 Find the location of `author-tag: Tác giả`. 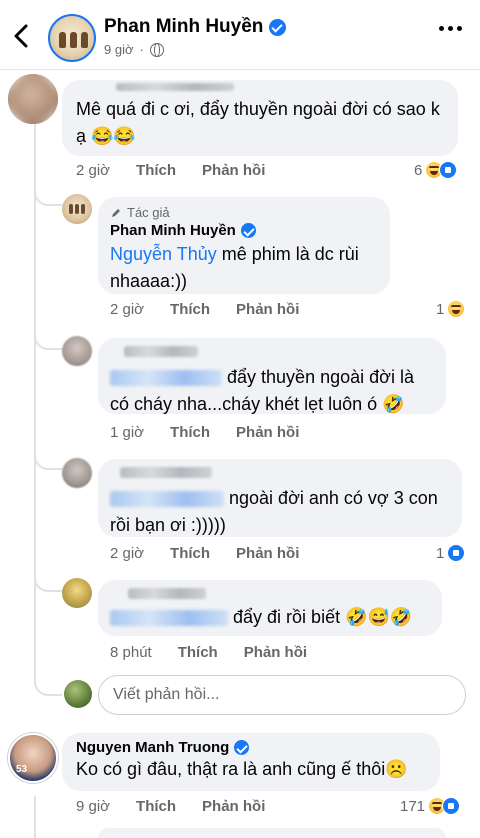

author-tag: Tác giả is located at coordinates (244, 212).